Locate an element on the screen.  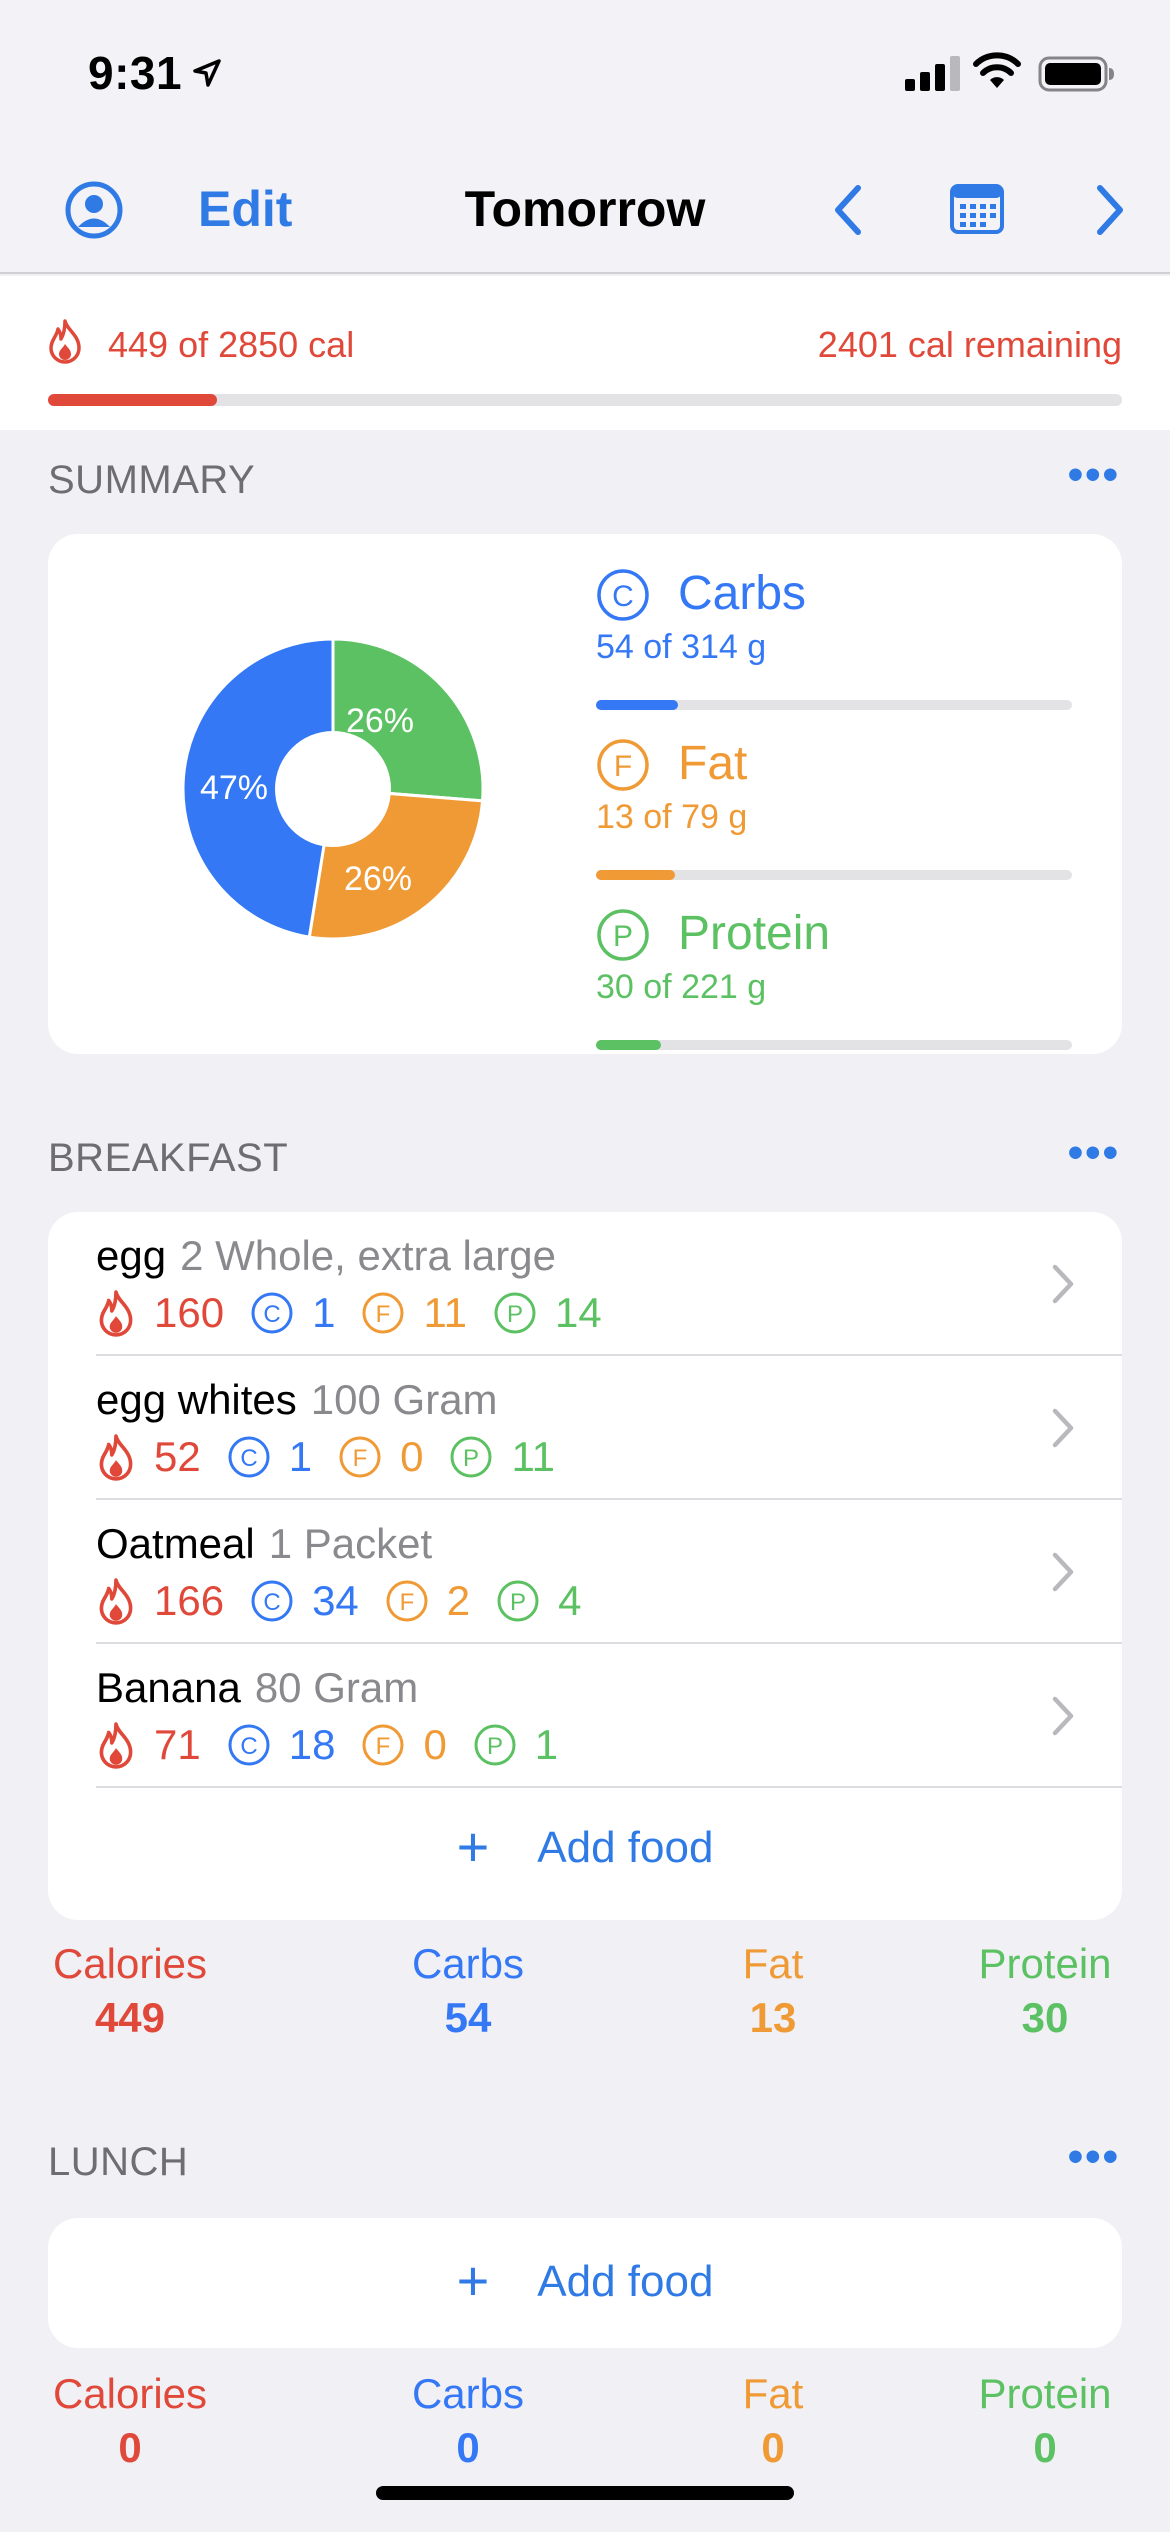
lunch-total-calories: Calories 0 is located at coordinates (130, 2421).